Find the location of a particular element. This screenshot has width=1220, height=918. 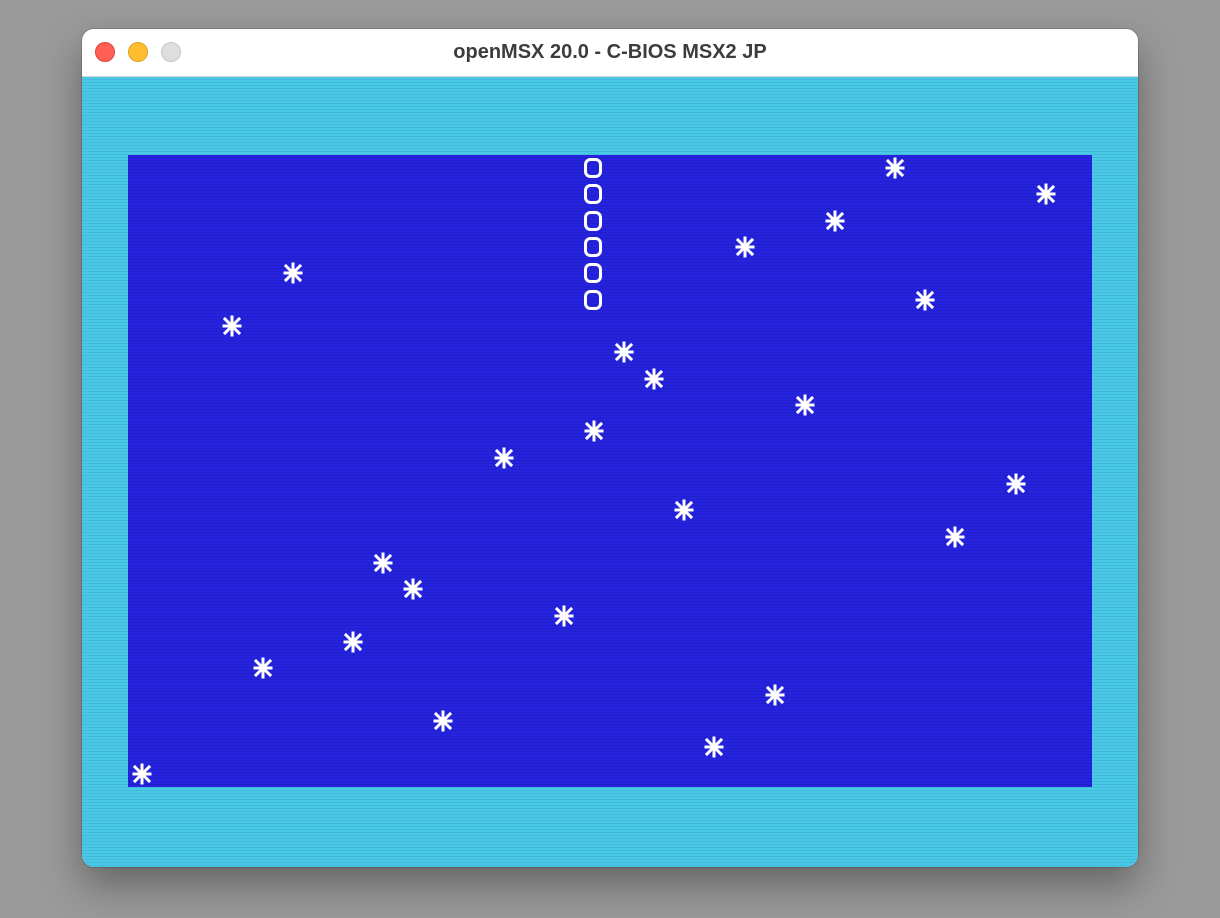

title-bar: openMSX 20.0 - C-BIOS MSX2 JP is located at coordinates (610, 53).